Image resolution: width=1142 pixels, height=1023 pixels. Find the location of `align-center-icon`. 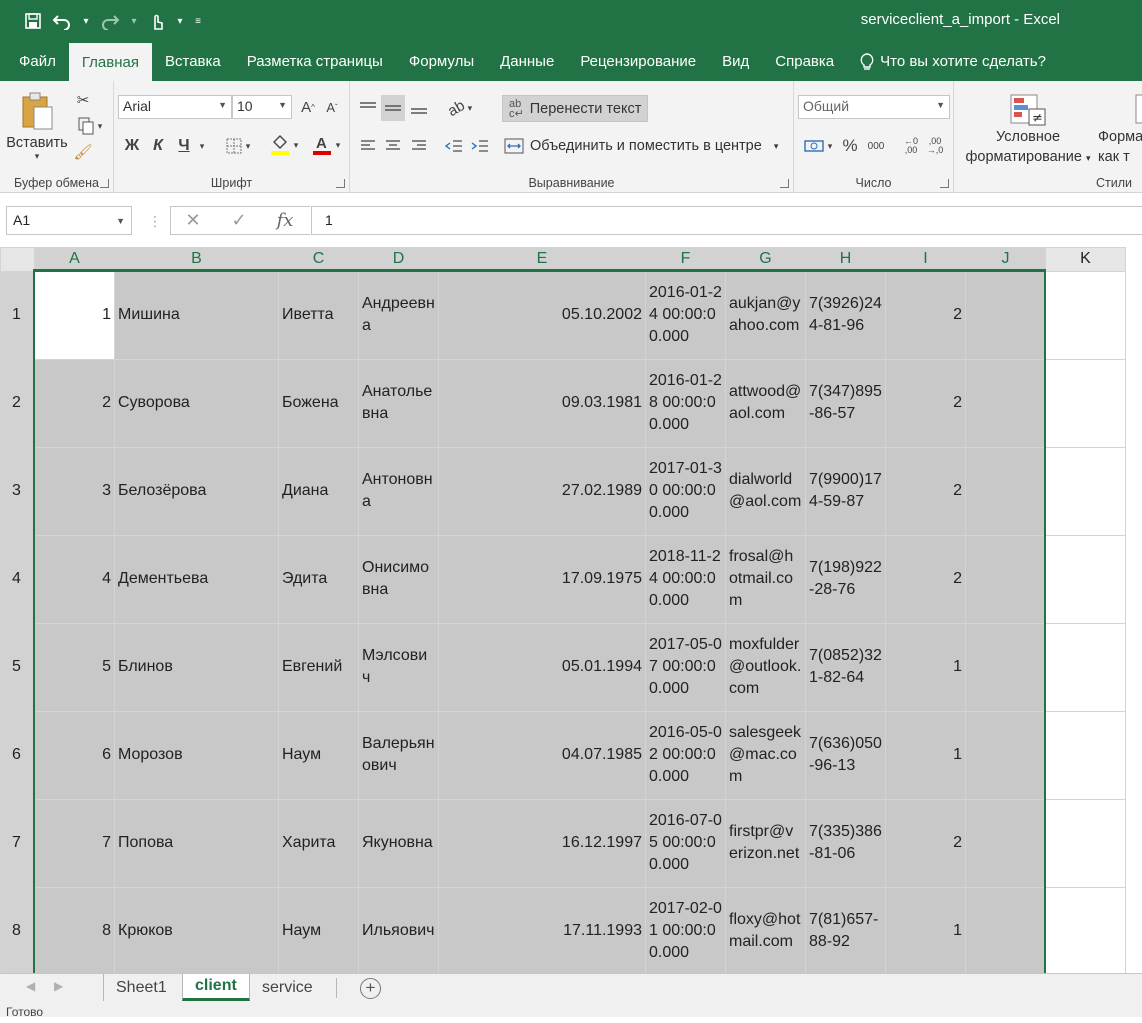

align-center-icon is located at coordinates (393, 146).